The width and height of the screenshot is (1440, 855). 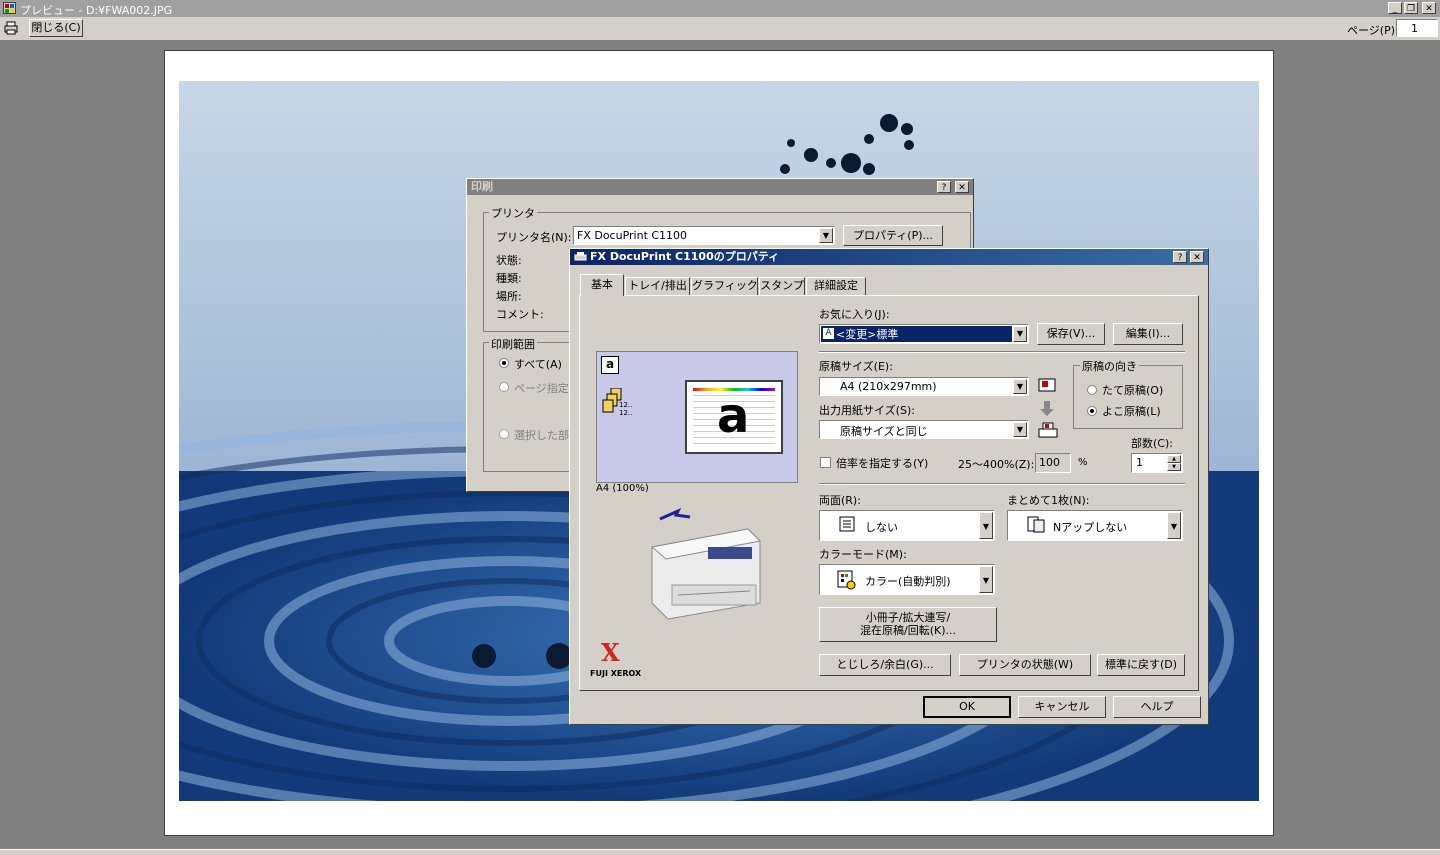 What do you see at coordinates (1152, 443) in the screenshot?
I see `copies-label: 部数(C):` at bounding box center [1152, 443].